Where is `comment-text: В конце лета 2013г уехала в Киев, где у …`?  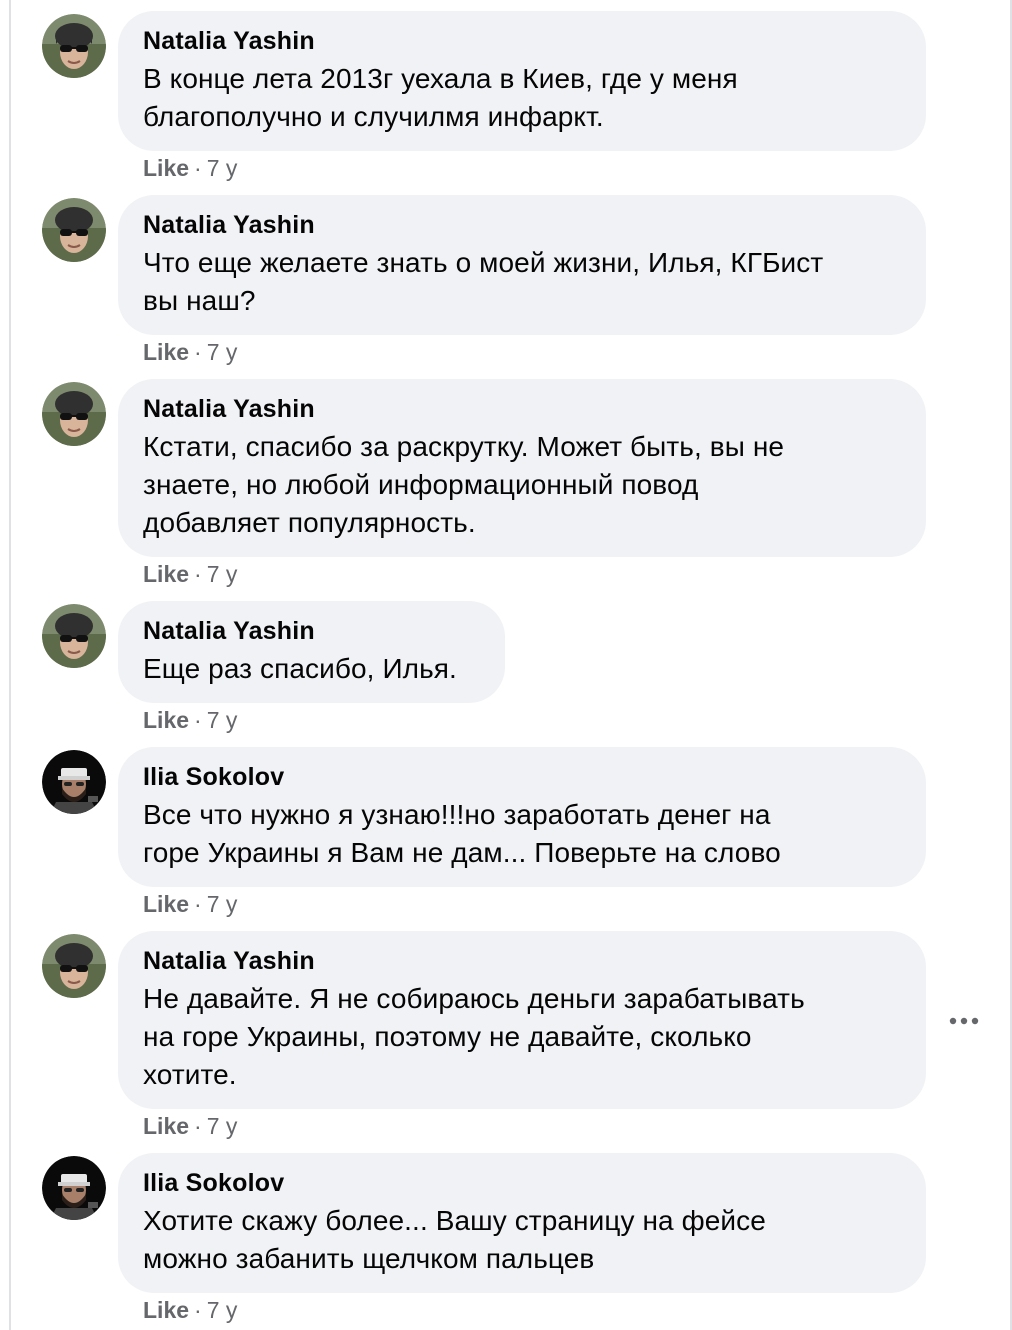 comment-text: В конце лета 2013г уехала в Киев, где у … is located at coordinates (521, 98).